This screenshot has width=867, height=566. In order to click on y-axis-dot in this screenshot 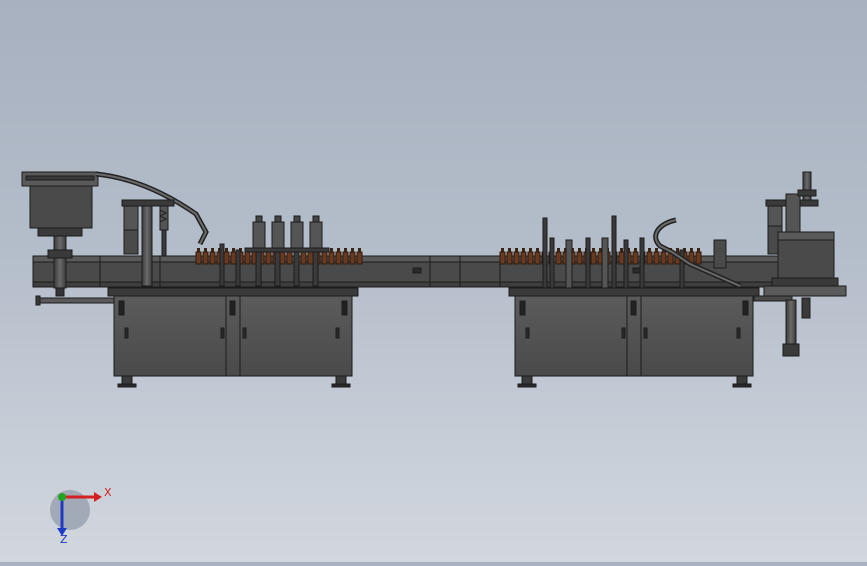, I will do `click(62, 497)`.